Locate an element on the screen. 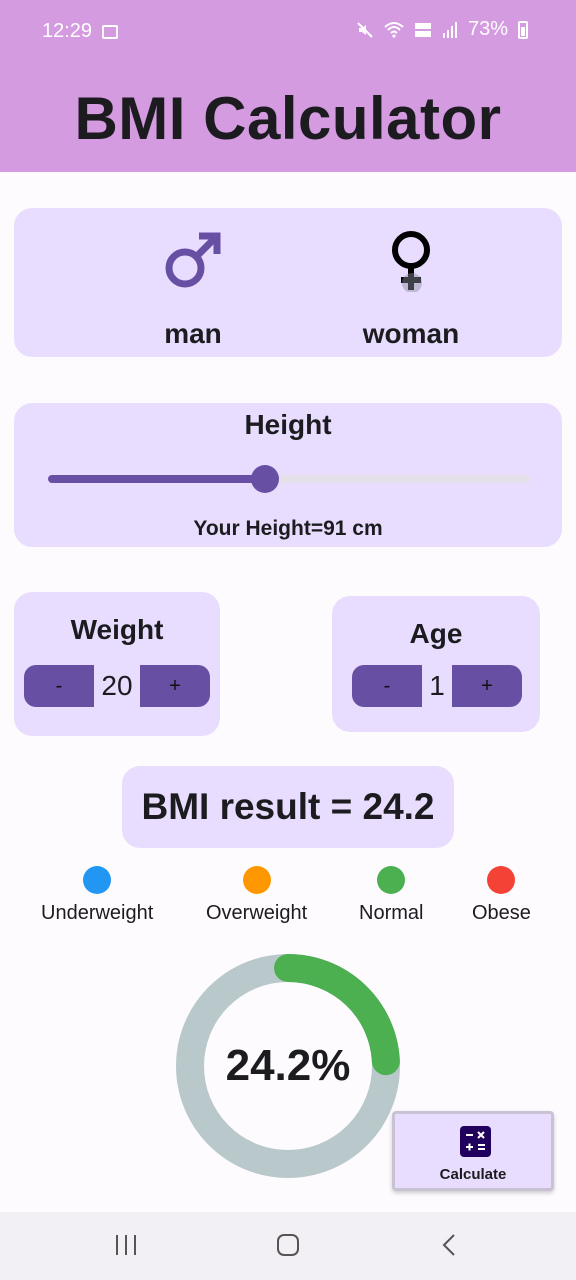 The width and height of the screenshot is (576, 1280). calculator-icon is located at coordinates (475, 1141).